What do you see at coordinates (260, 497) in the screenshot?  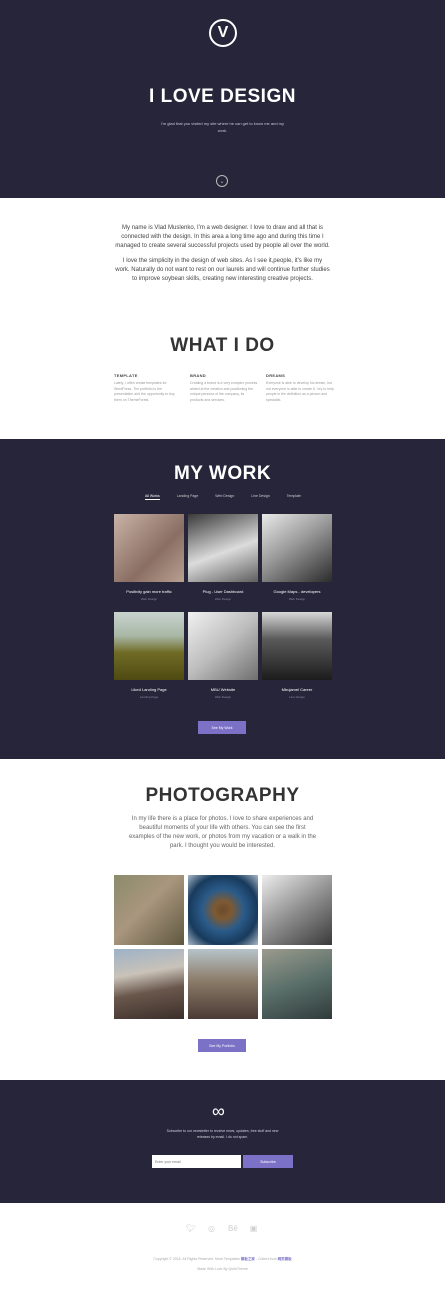 I see `filter-line-design: Line Design` at bounding box center [260, 497].